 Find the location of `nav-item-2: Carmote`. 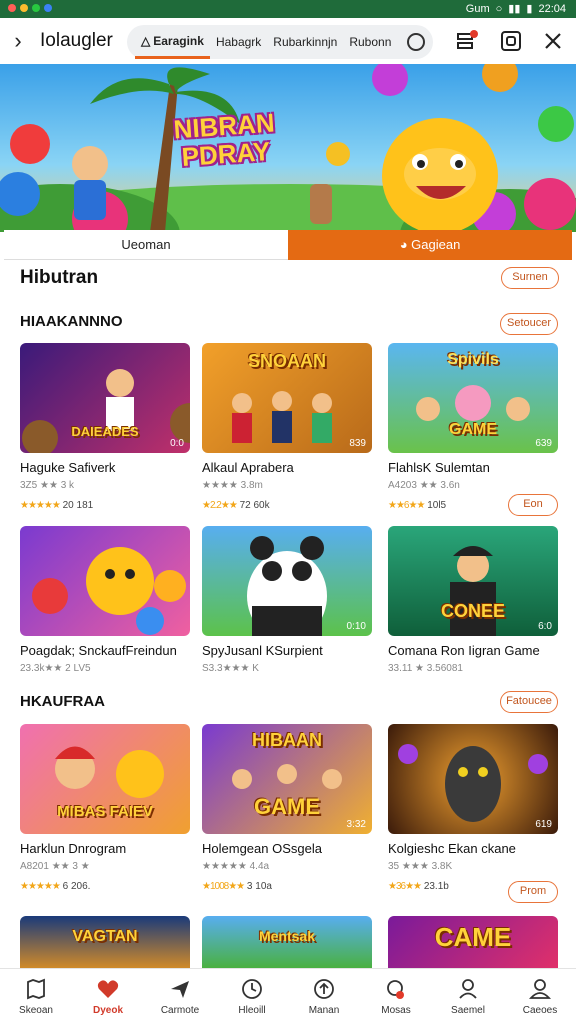

nav-item-2: Carmote is located at coordinates (180, 996).